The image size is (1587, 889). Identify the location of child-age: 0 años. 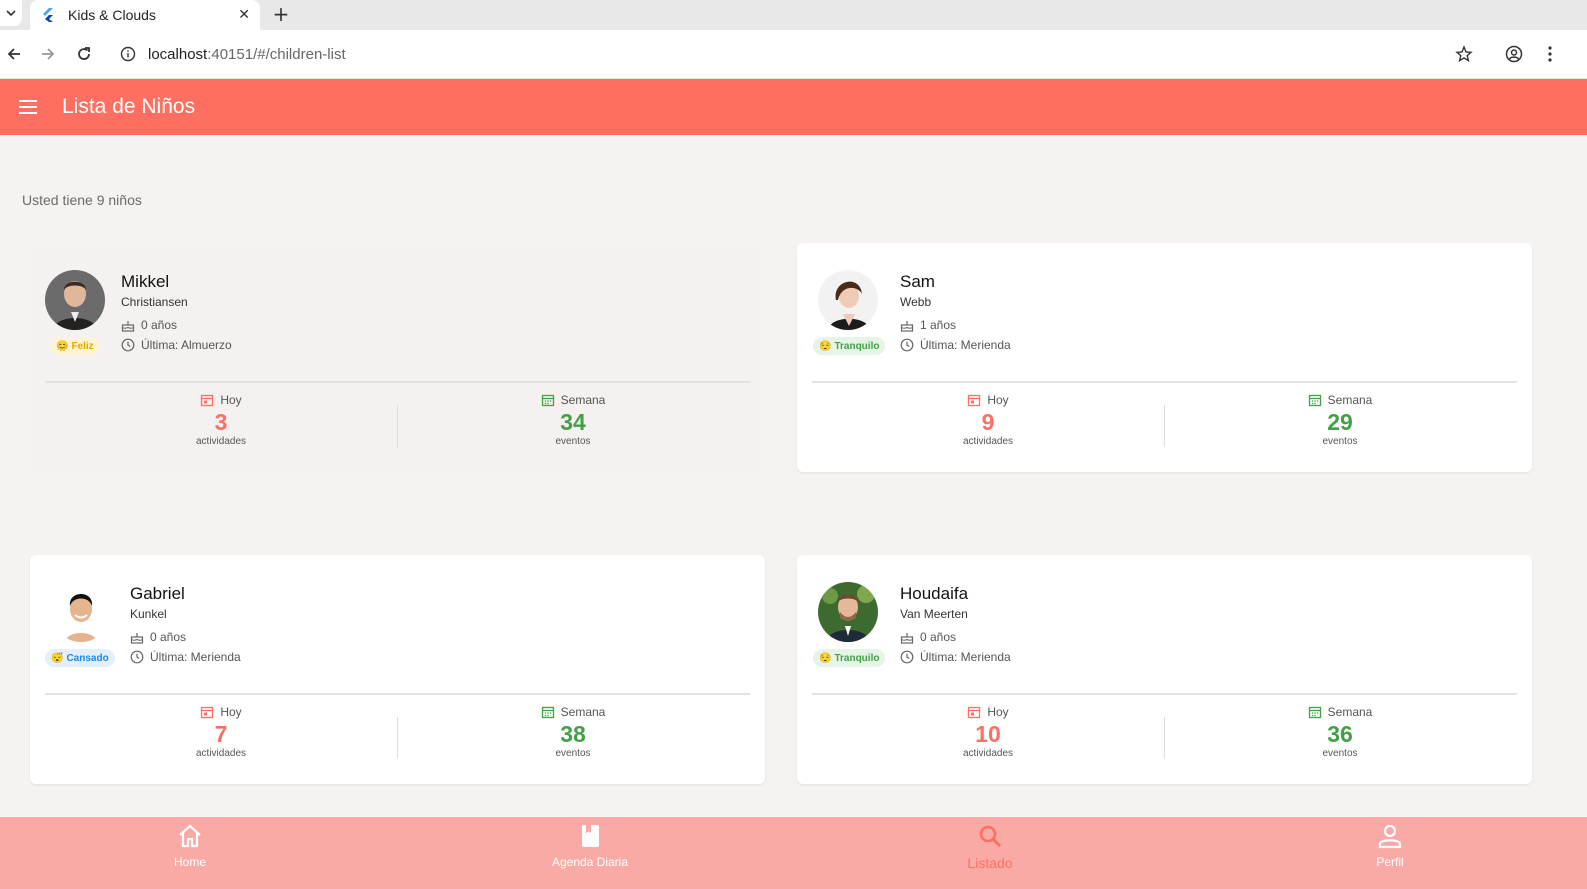
(938, 637).